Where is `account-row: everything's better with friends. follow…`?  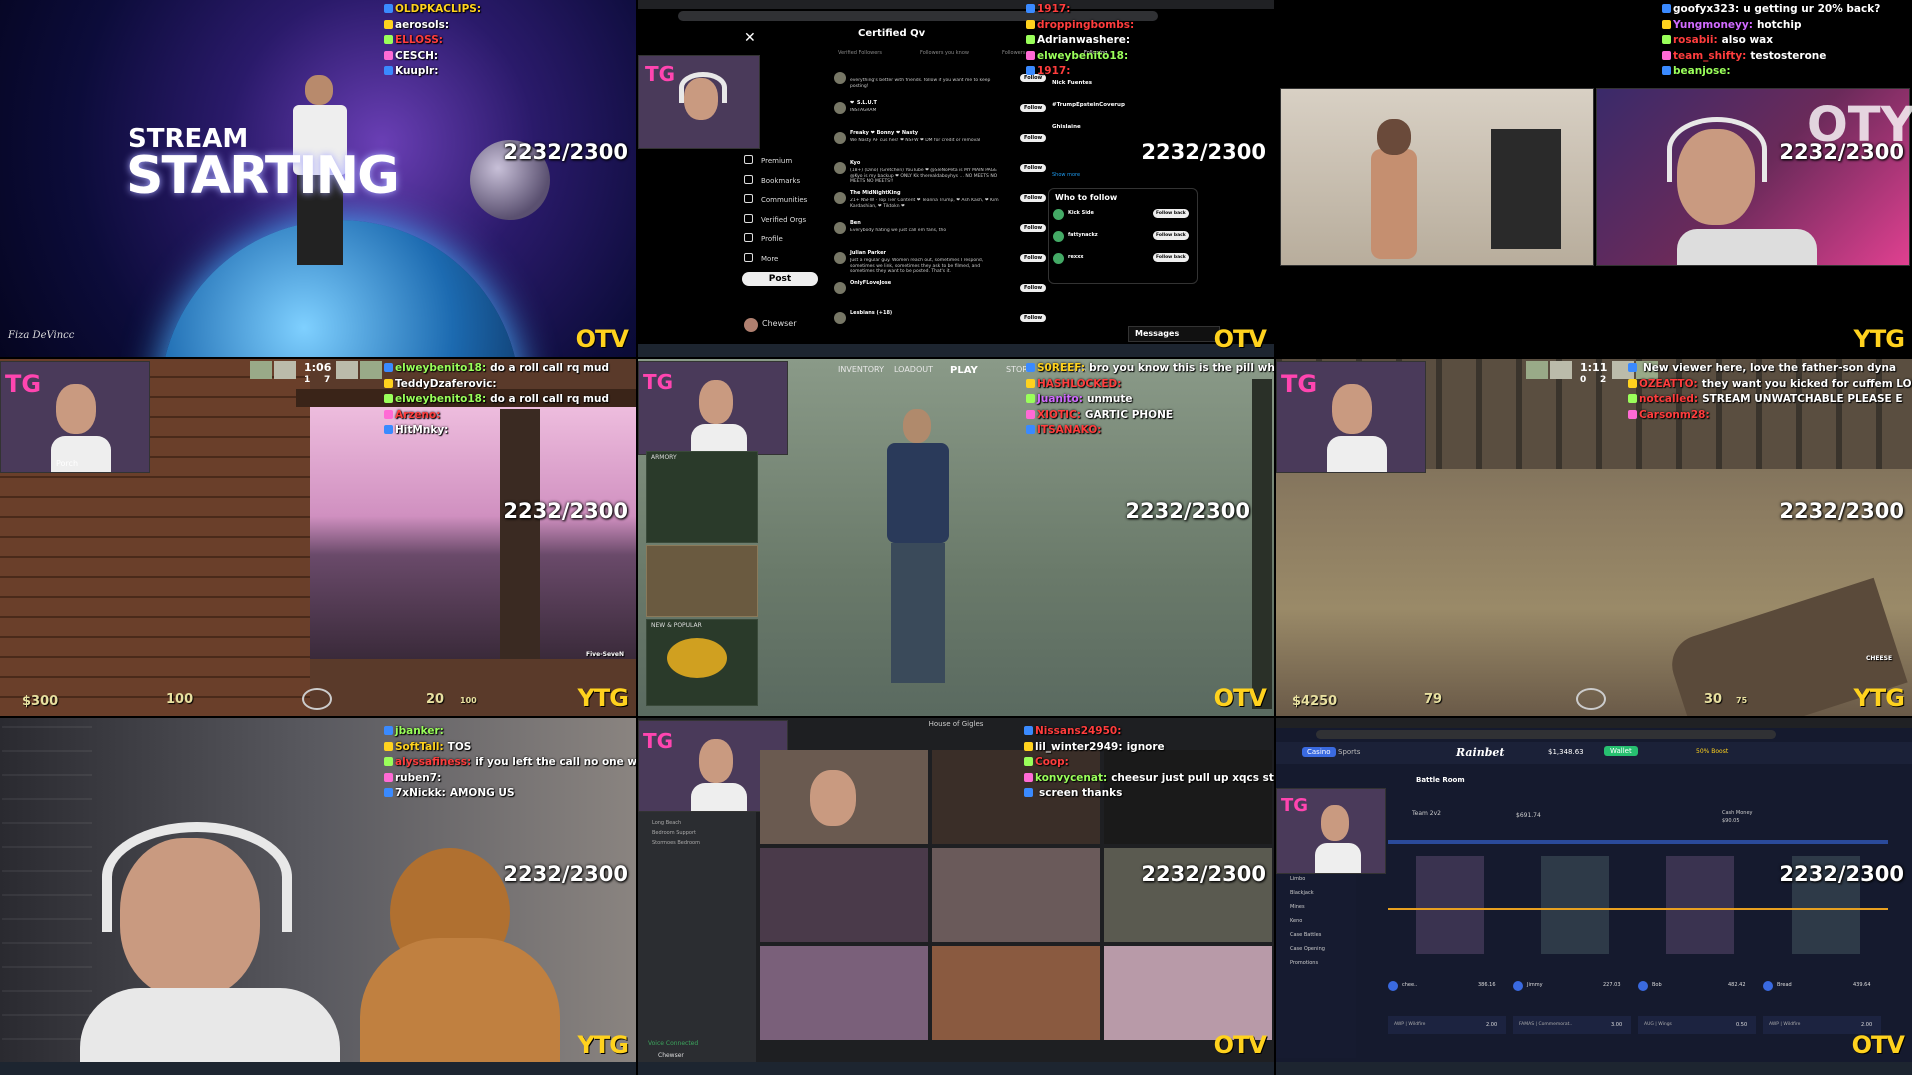
account-row: everything's better with friends. follow… is located at coordinates (941, 84).